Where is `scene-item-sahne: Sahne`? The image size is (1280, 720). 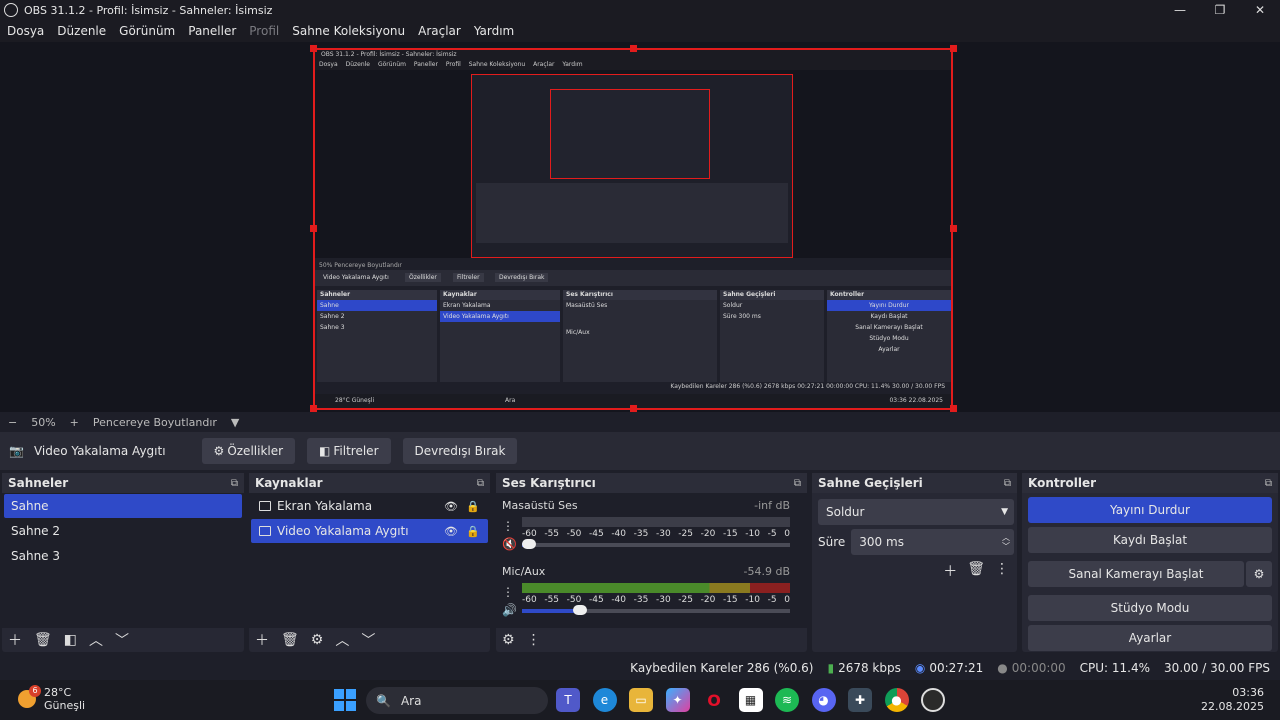 scene-item-sahne: Sahne is located at coordinates (123, 506).